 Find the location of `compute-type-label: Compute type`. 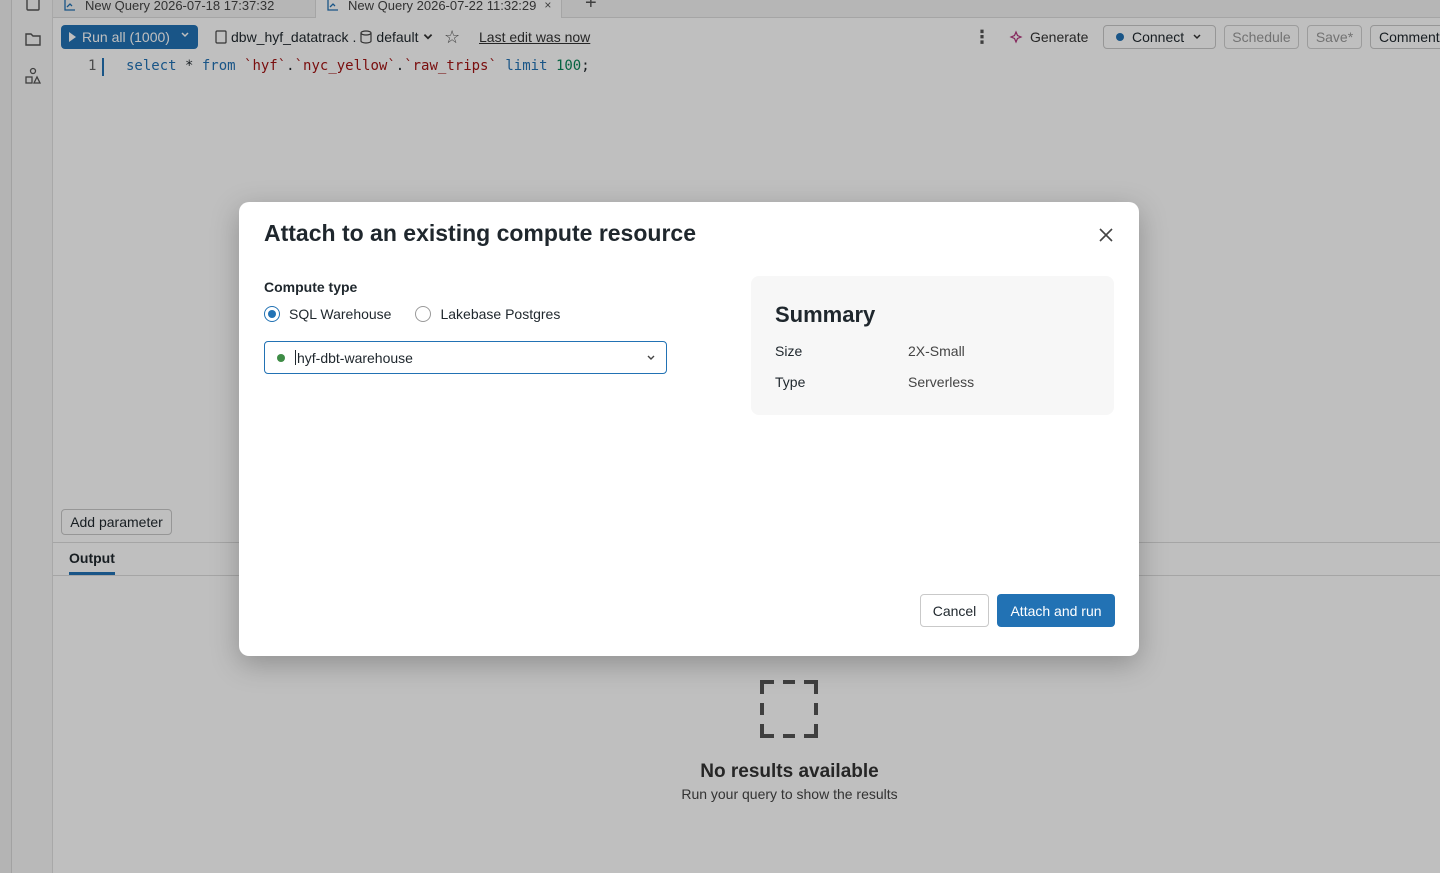

compute-type-label: Compute type is located at coordinates (311, 287).